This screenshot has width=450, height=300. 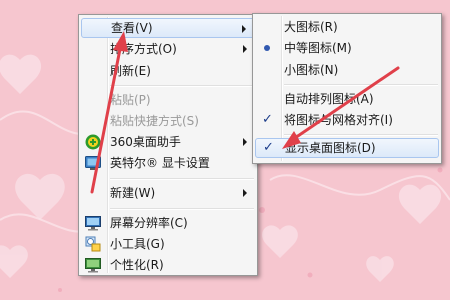 I want to click on annotation-arrow-show-icons, so click(x=345, y=104).